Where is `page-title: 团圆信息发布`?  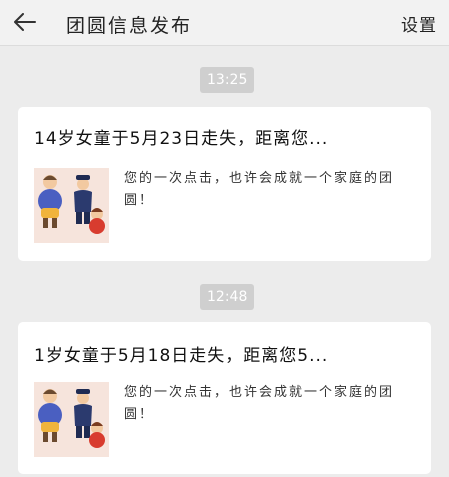
page-title: 团圆信息发布 is located at coordinates (129, 26).